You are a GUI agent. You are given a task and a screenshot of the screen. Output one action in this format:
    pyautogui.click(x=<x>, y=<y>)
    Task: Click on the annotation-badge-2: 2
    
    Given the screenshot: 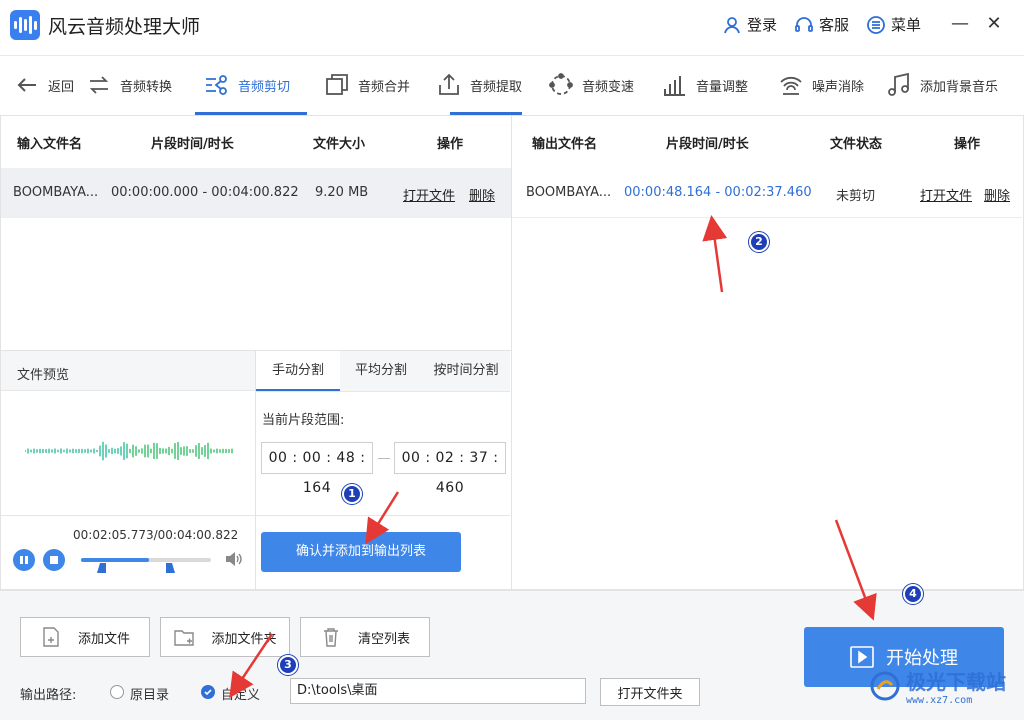 What is the action you would take?
    pyautogui.click(x=759, y=242)
    